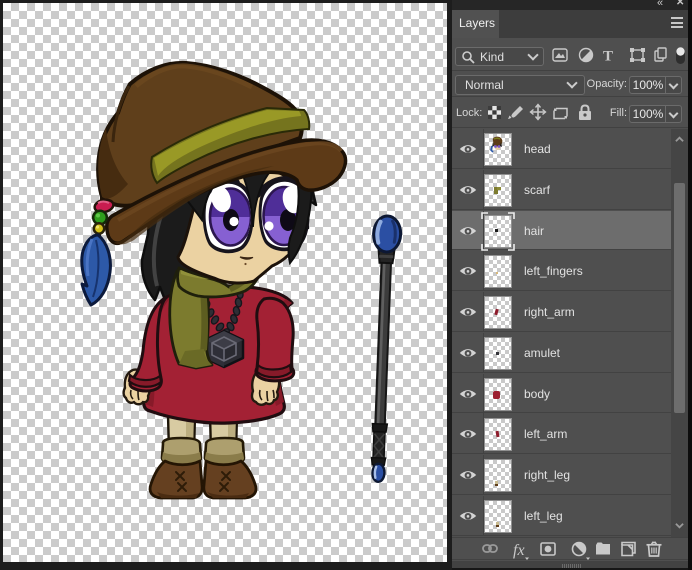 The image size is (692, 570). What do you see at coordinates (519, 550) in the screenshot?
I see `svg-text: fx` at bounding box center [519, 550].